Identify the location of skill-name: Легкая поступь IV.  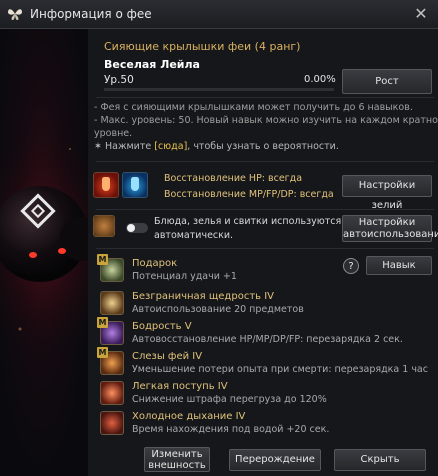
(180, 386).